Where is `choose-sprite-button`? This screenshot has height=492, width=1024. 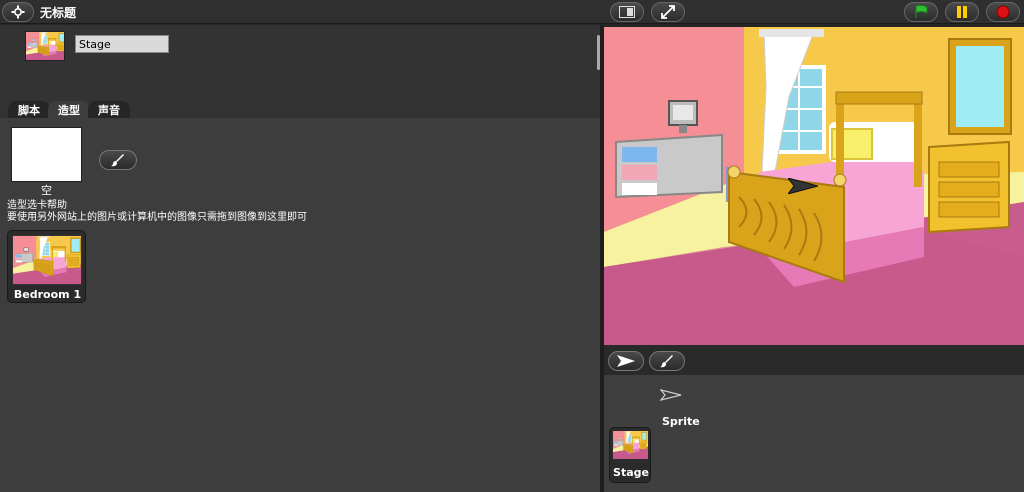
choose-sprite-button is located at coordinates (626, 361).